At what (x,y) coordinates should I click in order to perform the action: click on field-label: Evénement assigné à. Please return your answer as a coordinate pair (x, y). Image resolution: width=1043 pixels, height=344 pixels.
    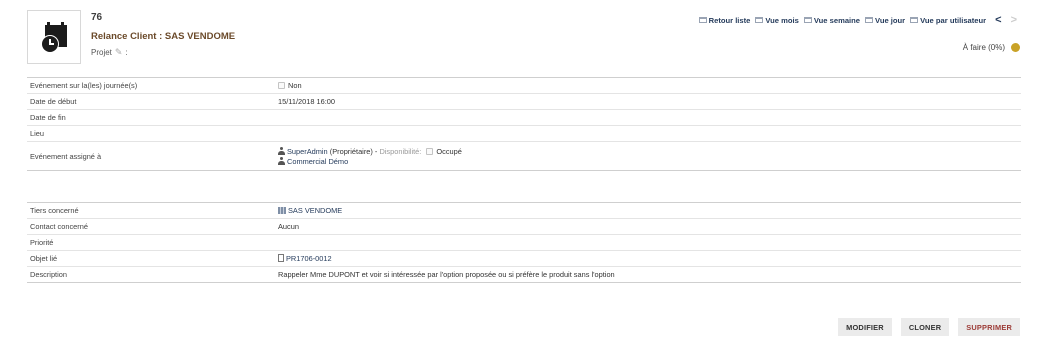
    Looking at the image, I should click on (151, 156).